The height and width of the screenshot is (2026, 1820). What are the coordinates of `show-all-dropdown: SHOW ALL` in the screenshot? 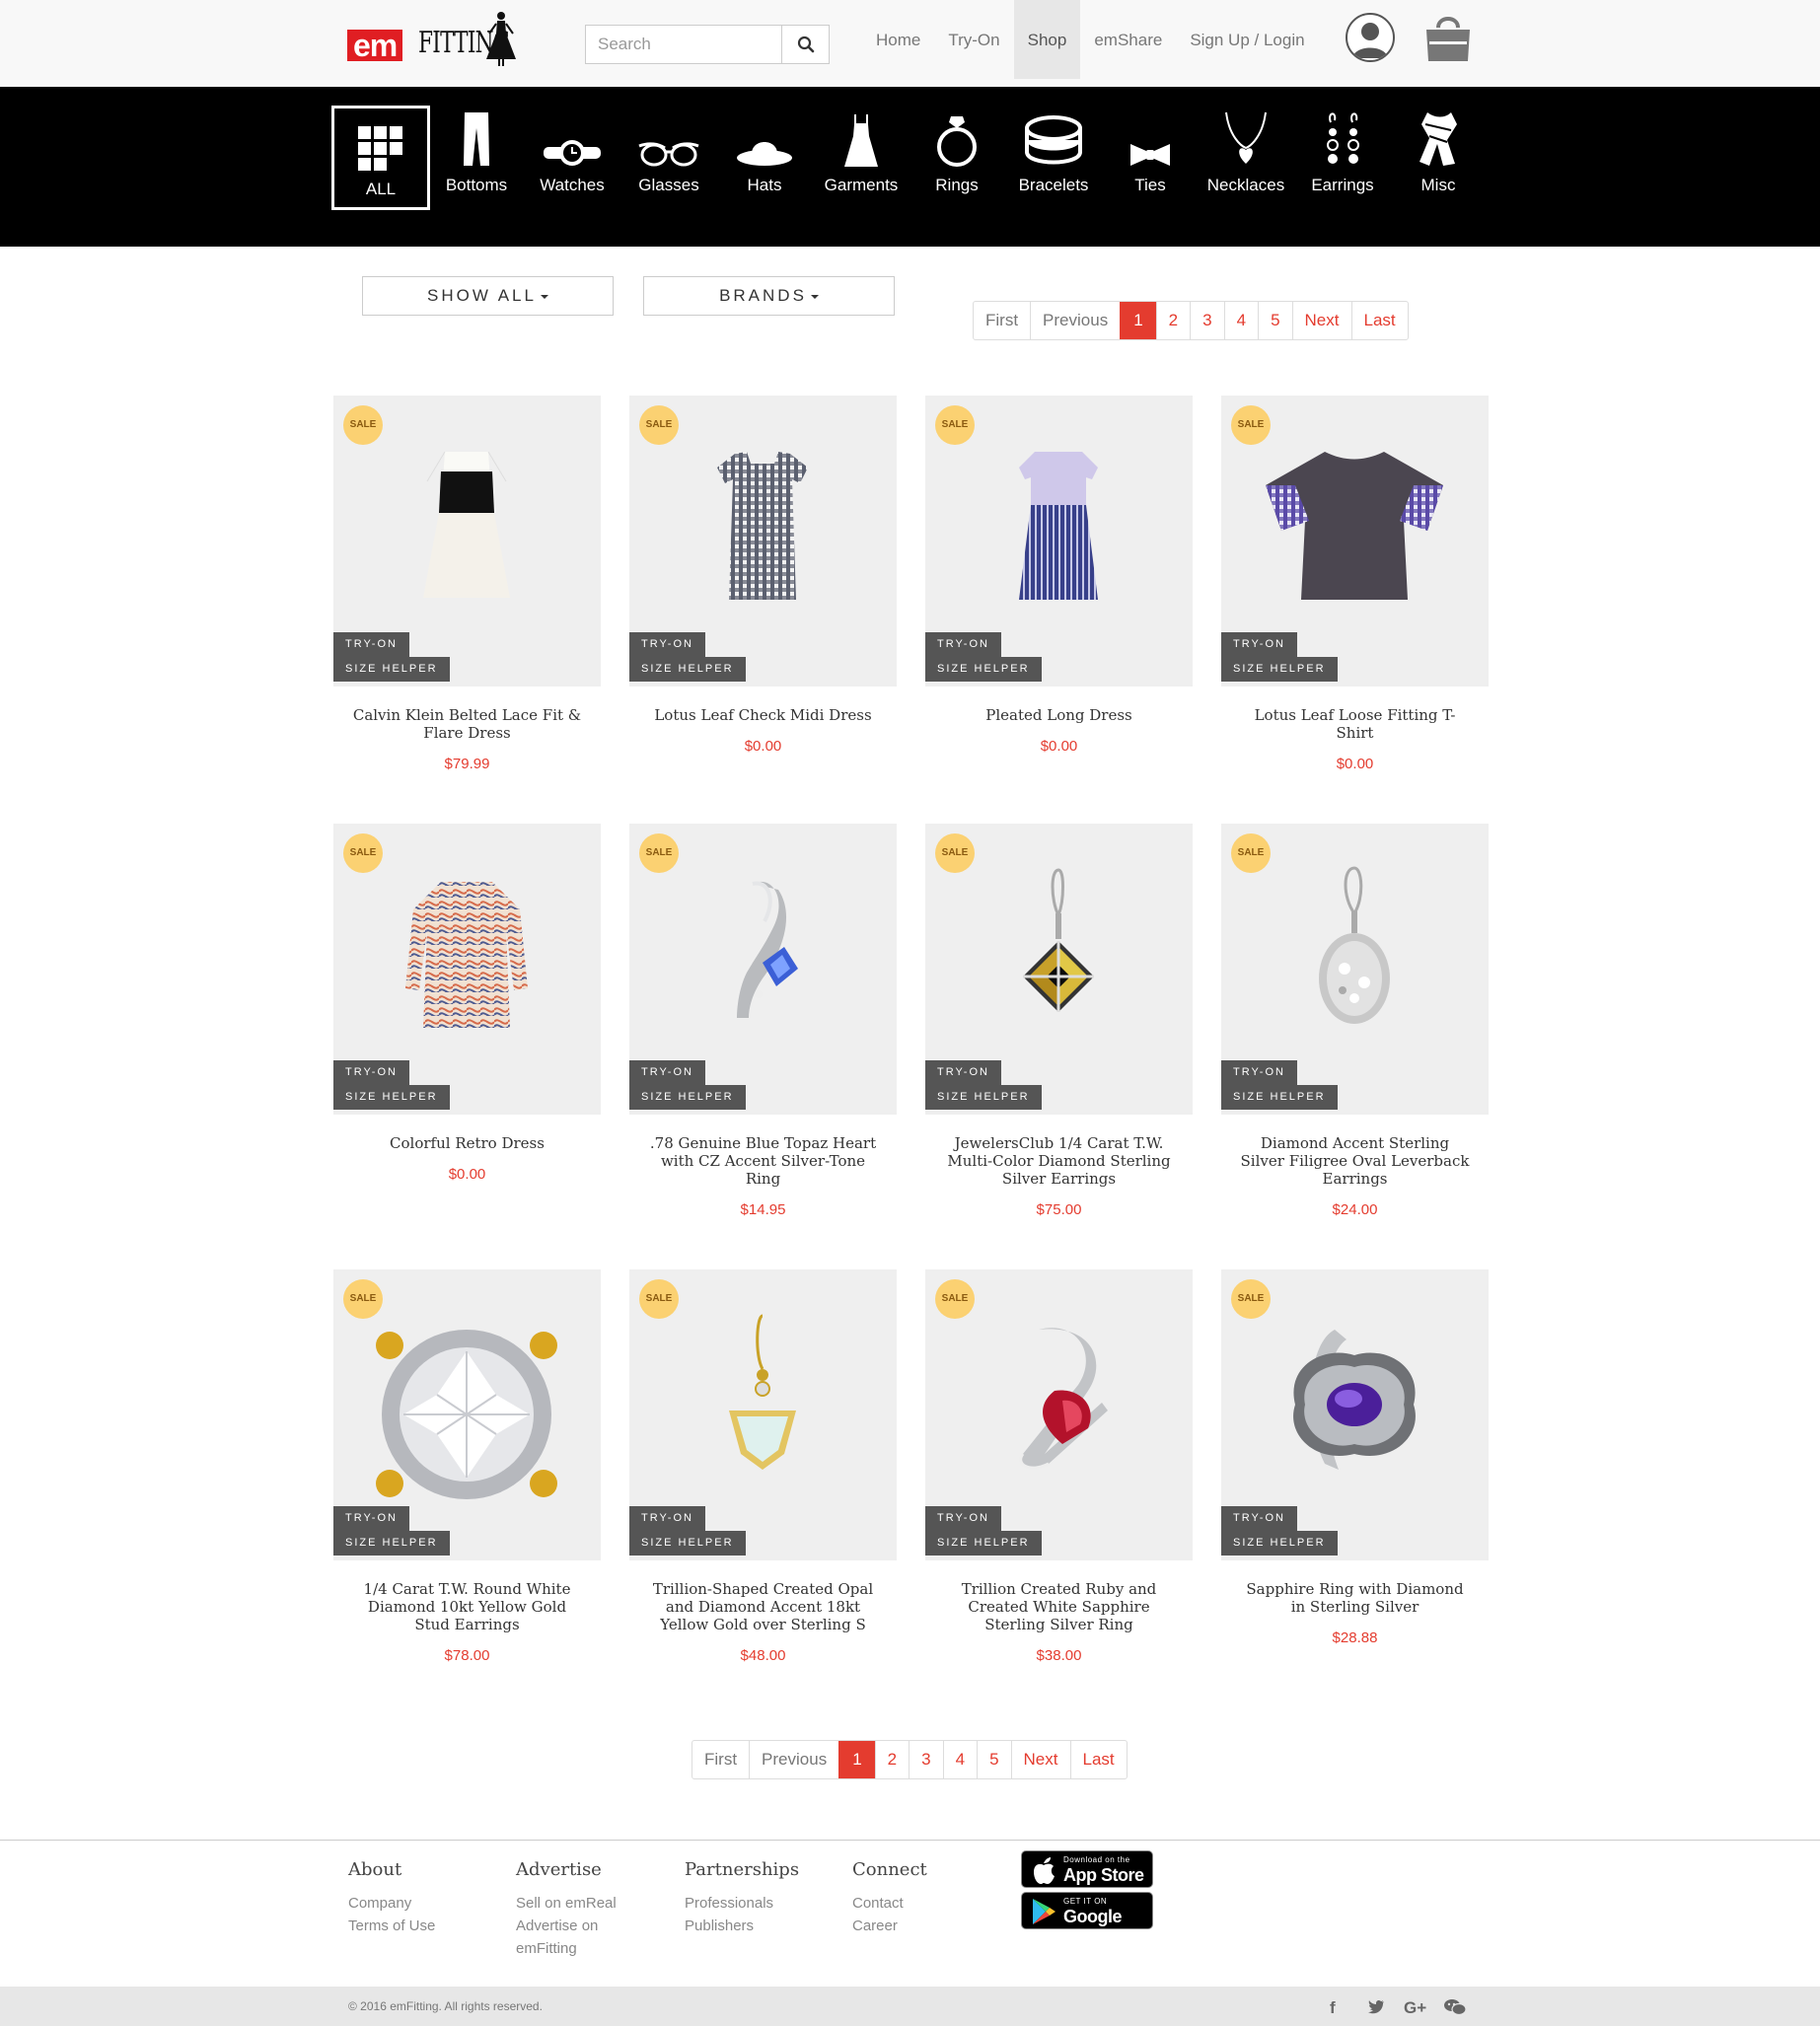 It's located at (488, 296).